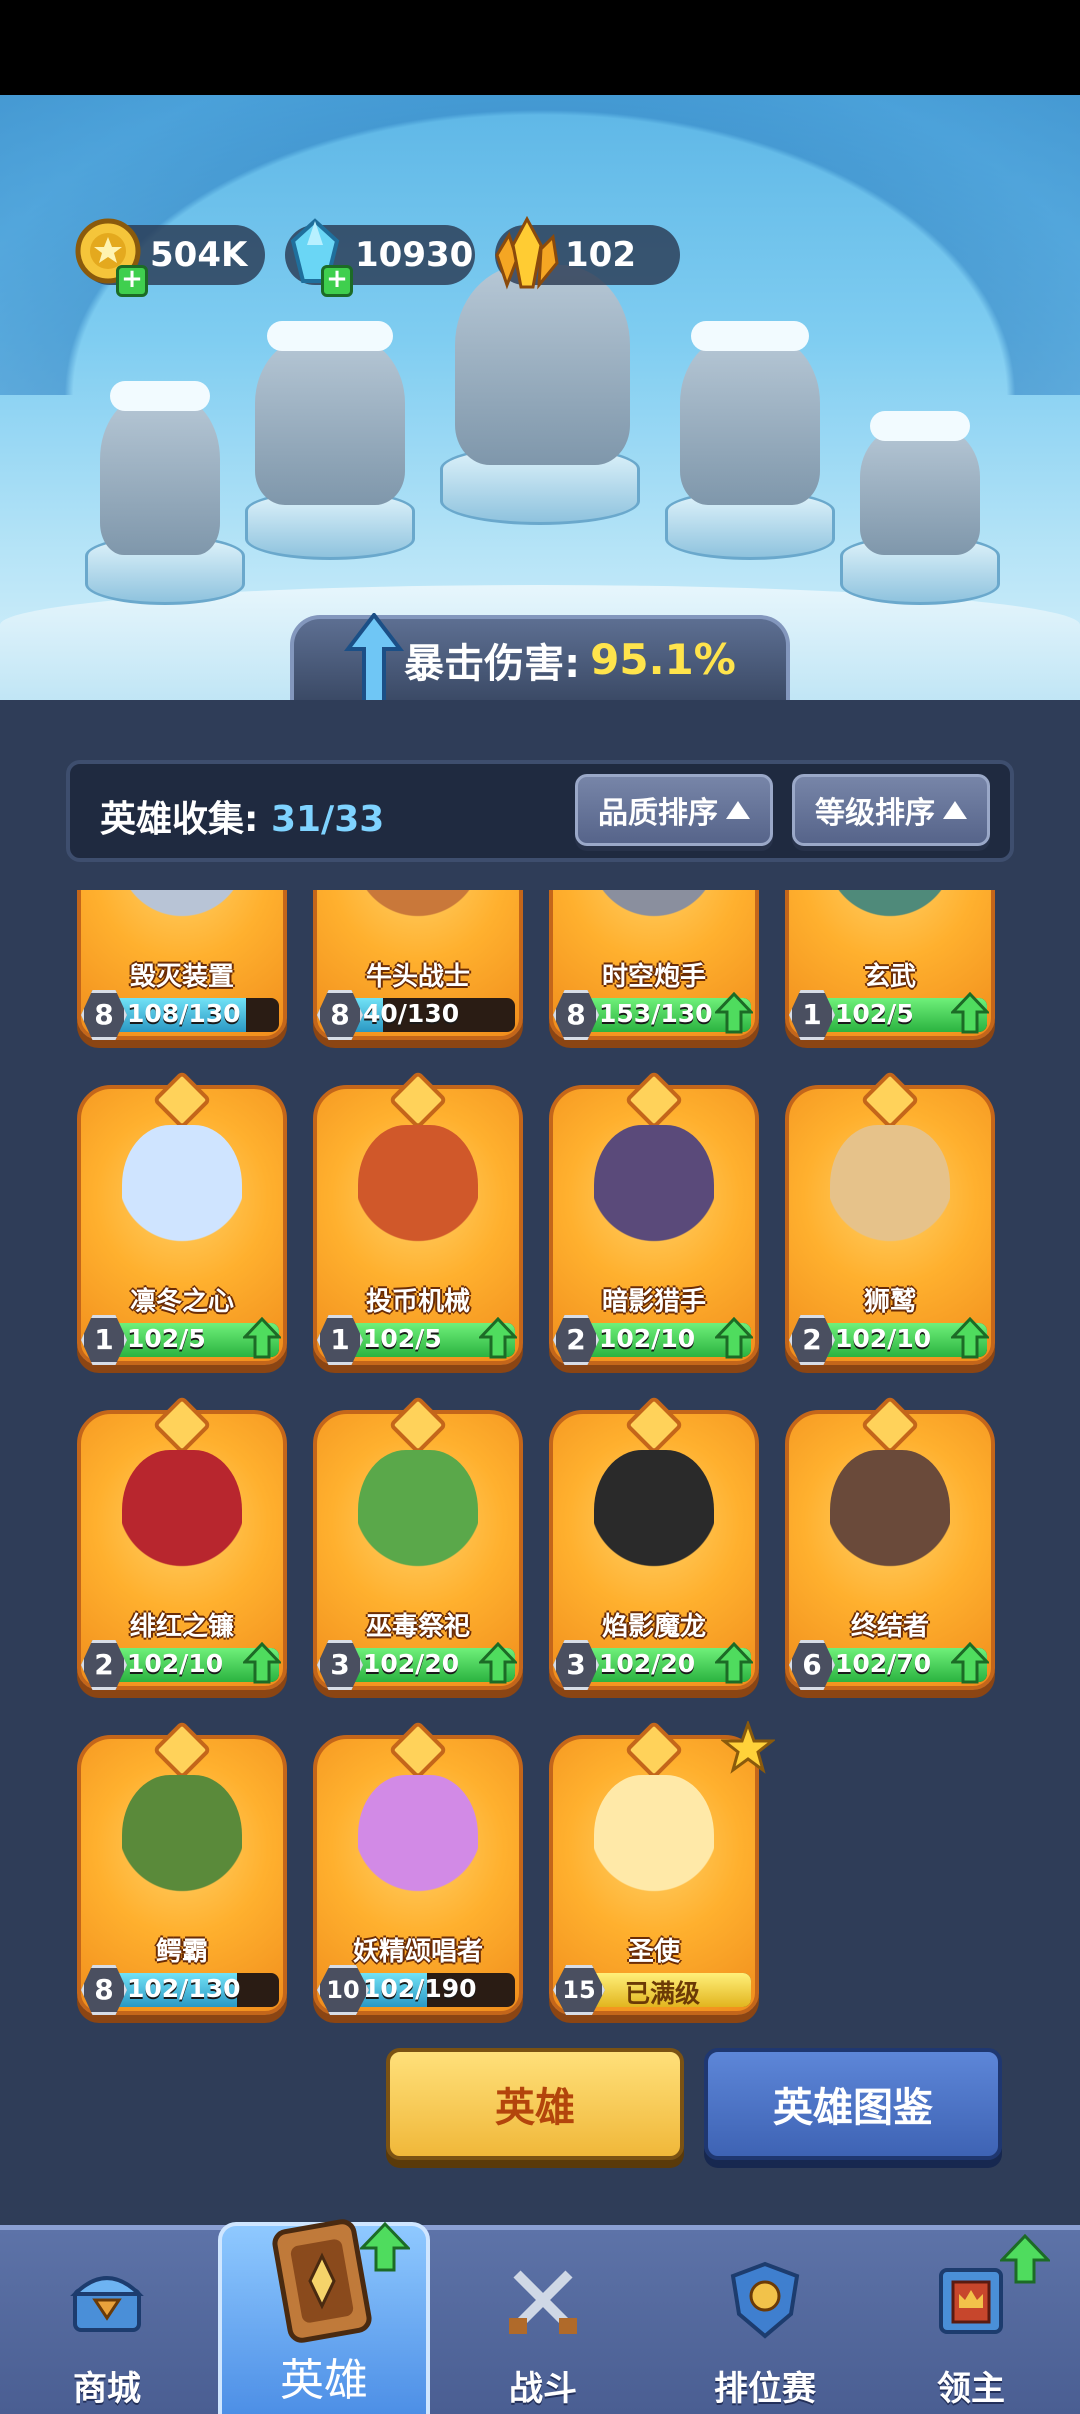 This screenshot has width=1080, height=2414. Describe the element at coordinates (181, 1302) in the screenshot. I see `hero-name: 凛冬之心` at that location.